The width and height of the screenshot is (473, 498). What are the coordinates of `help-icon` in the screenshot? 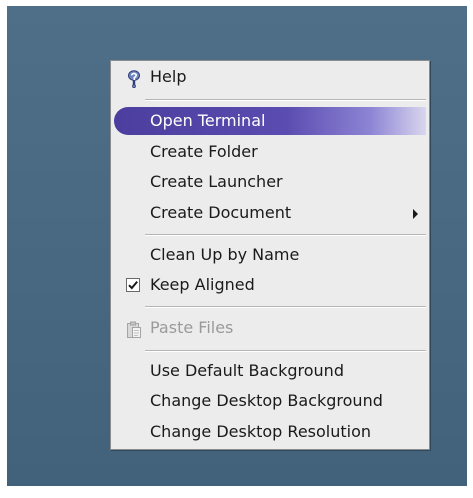 It's located at (134, 79).